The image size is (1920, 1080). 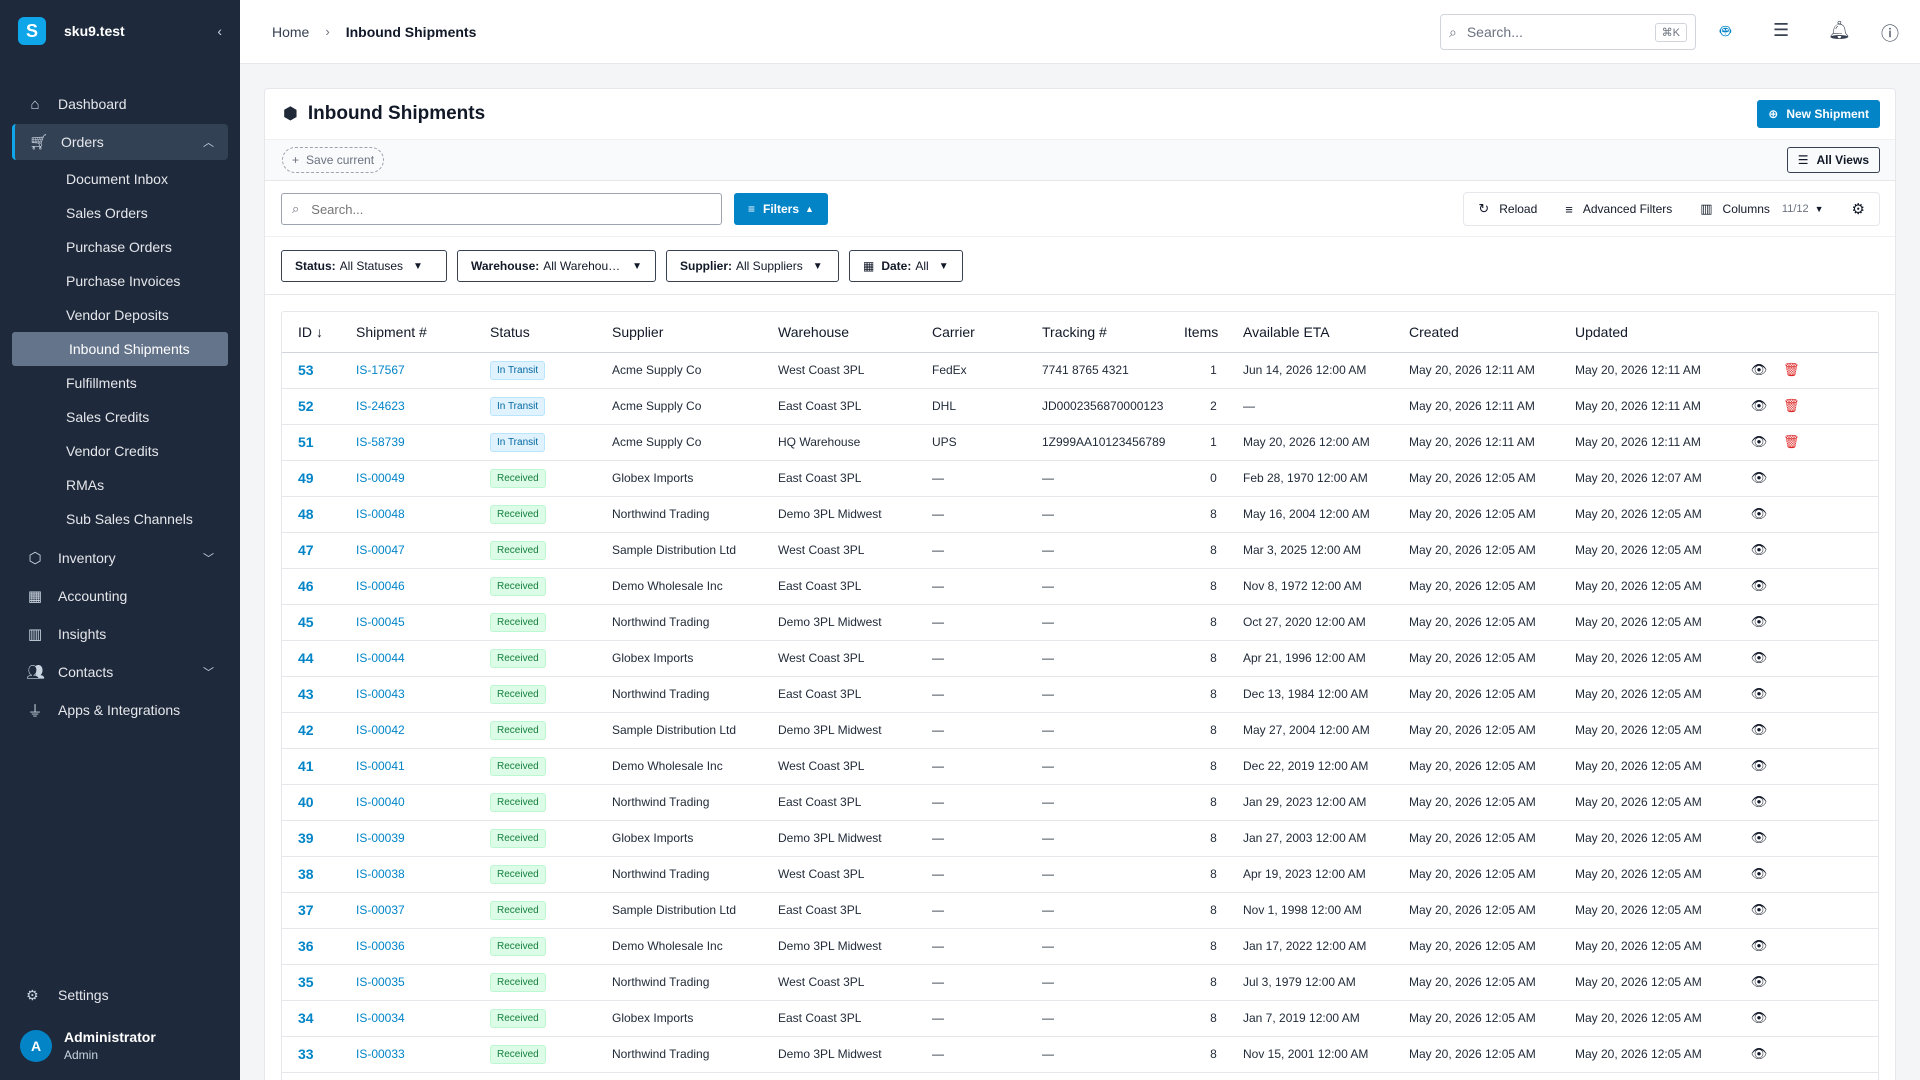 What do you see at coordinates (306, 622) in the screenshot?
I see `shipment-id-link: 45` at bounding box center [306, 622].